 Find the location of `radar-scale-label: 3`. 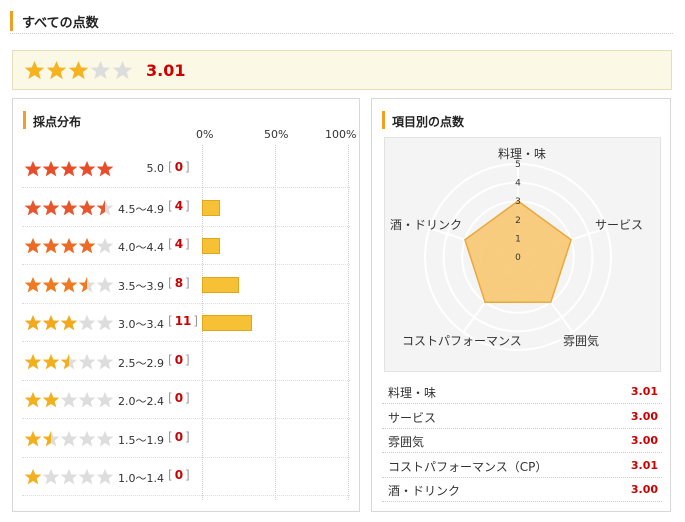

radar-scale-label: 3 is located at coordinates (518, 202).